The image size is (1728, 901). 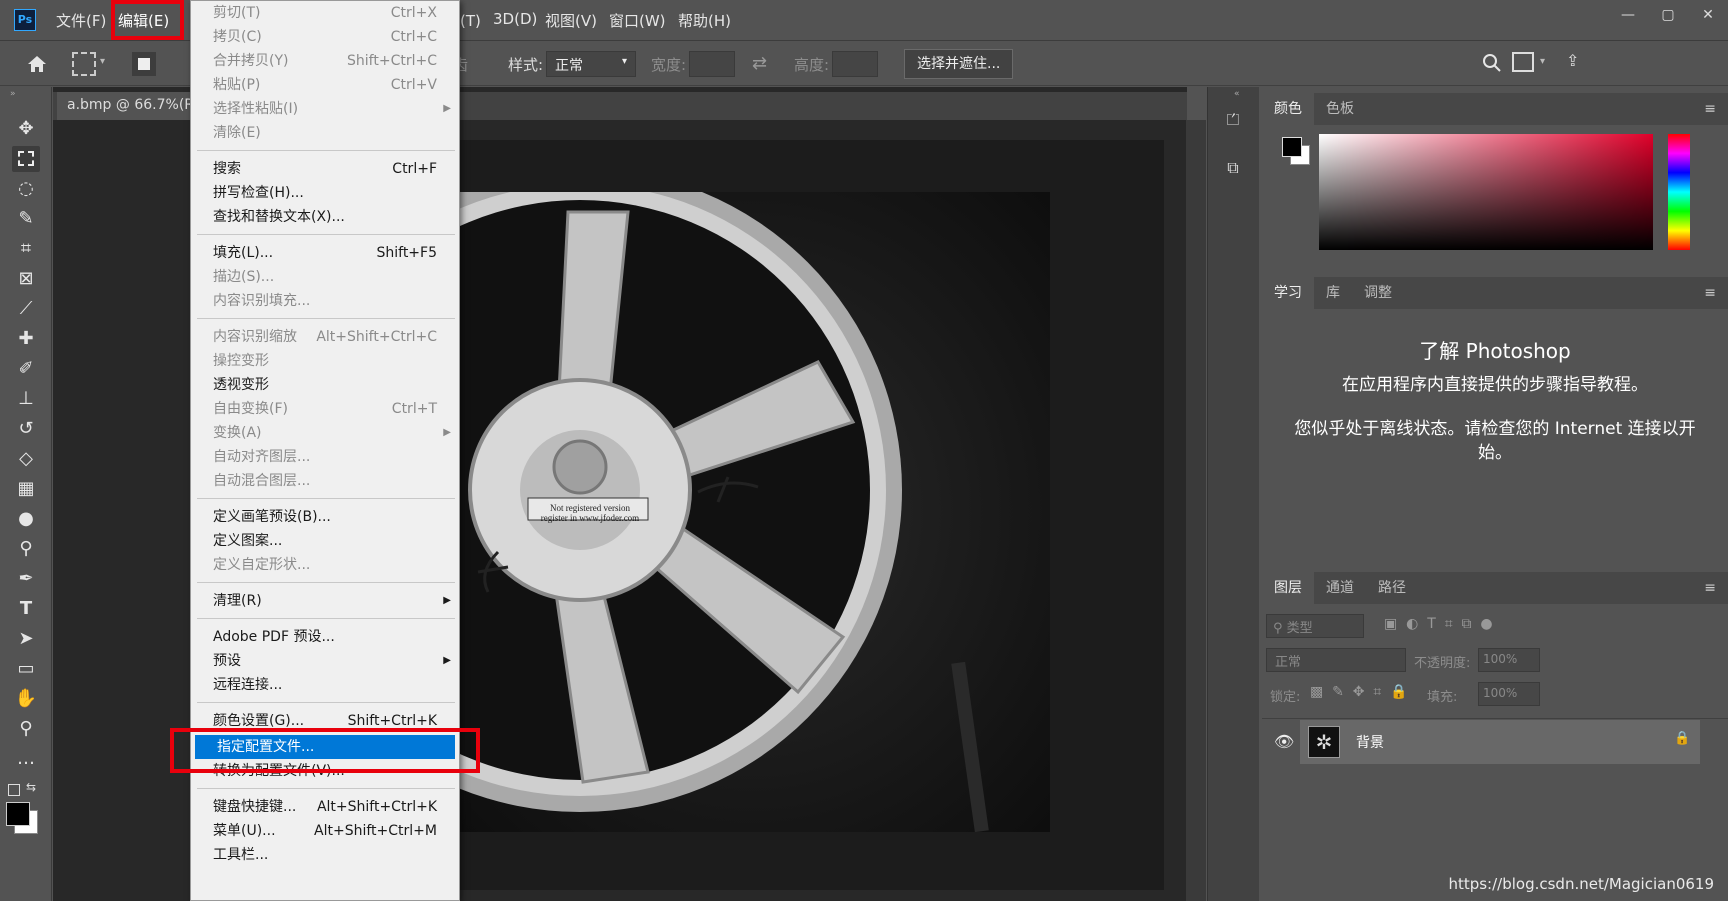 I want to click on menu-help: 帮助(H), so click(x=704, y=20).